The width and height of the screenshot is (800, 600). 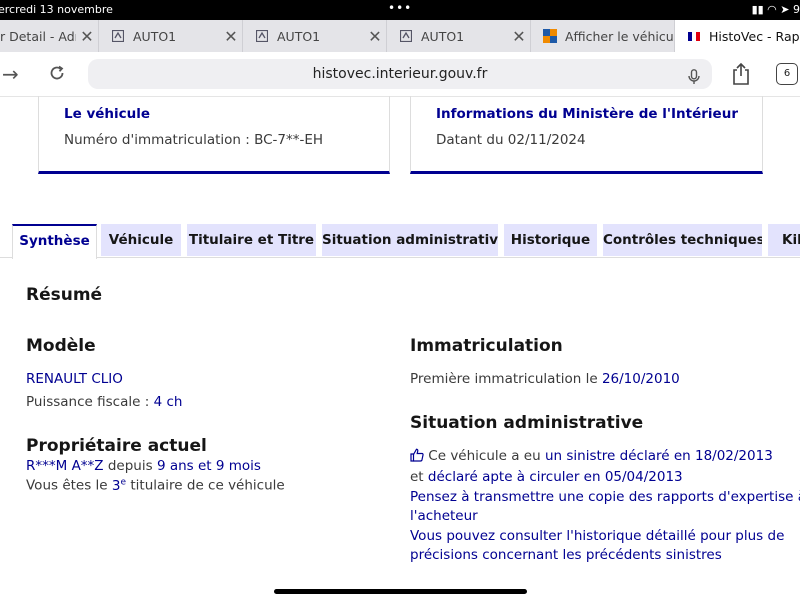 What do you see at coordinates (251, 240) in the screenshot?
I see `tab-titulaire-titre: Titulaire et Titre` at bounding box center [251, 240].